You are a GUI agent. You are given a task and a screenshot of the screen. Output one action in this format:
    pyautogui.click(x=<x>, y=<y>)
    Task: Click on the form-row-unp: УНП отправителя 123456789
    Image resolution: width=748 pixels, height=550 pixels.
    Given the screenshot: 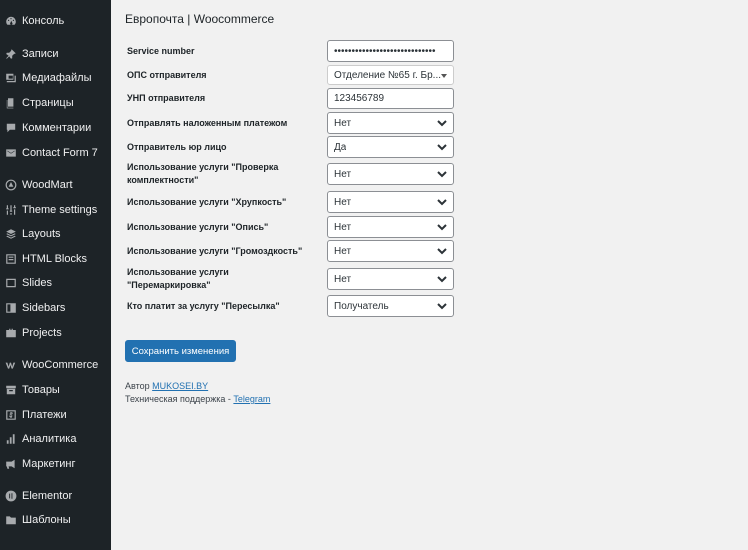 What is the action you would take?
    pyautogui.click(x=290, y=98)
    